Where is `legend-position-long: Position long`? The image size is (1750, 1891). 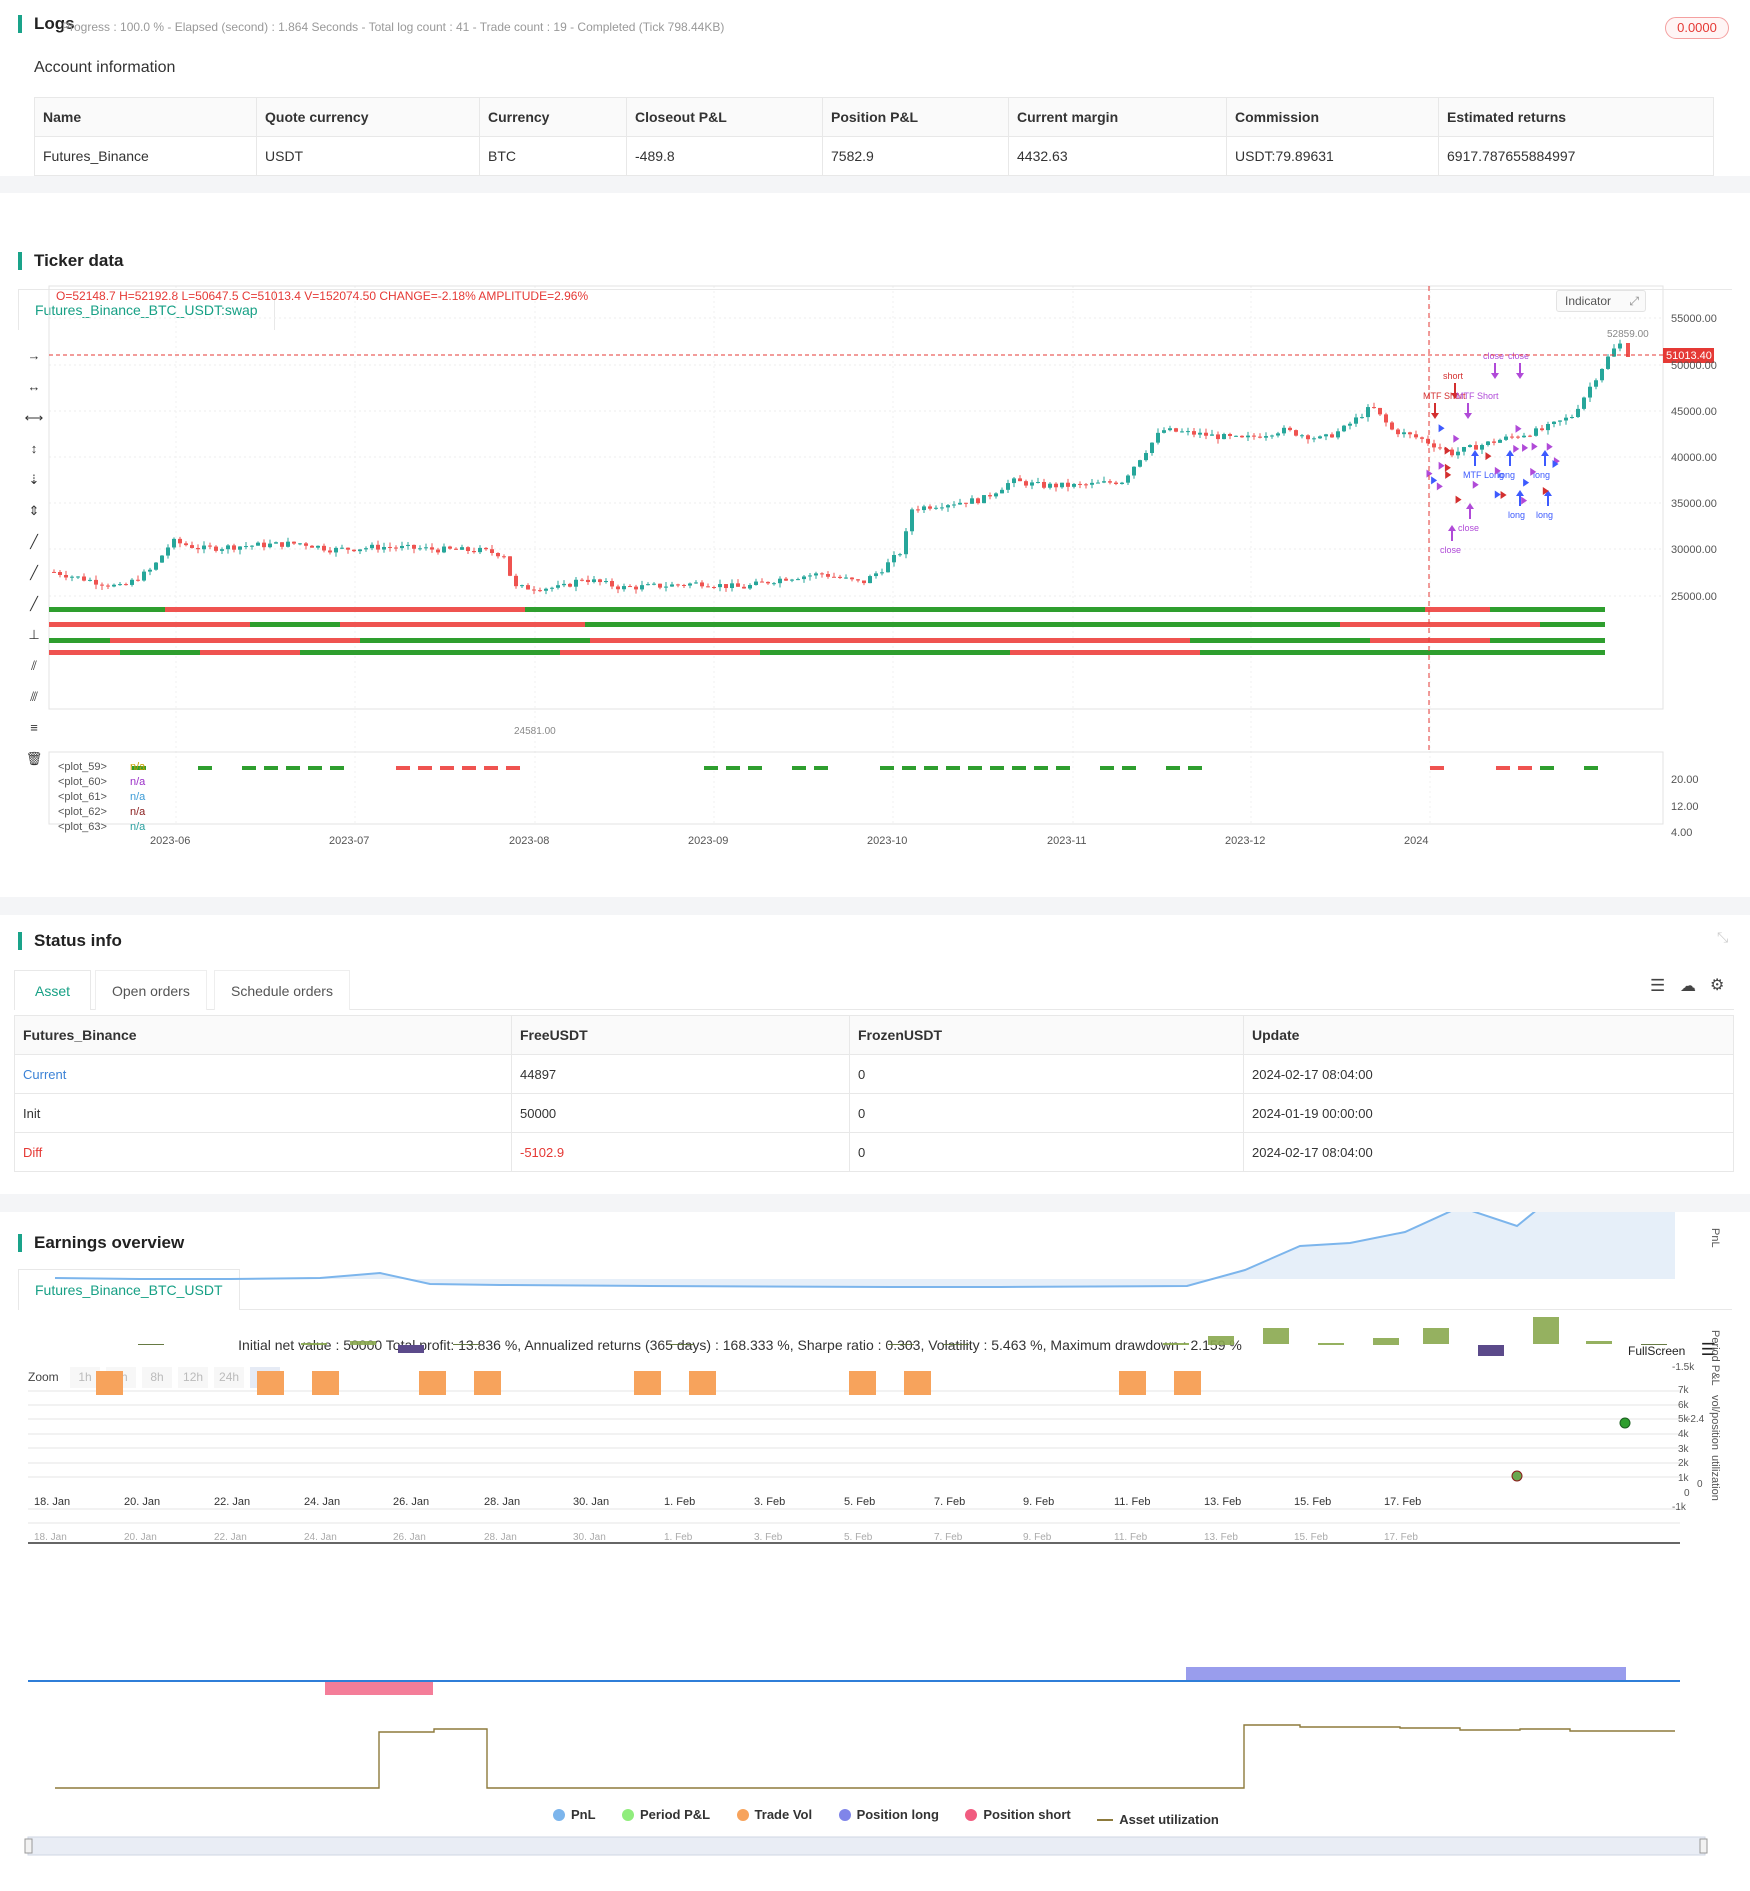 legend-position-long: Position long is located at coordinates (888, 1814).